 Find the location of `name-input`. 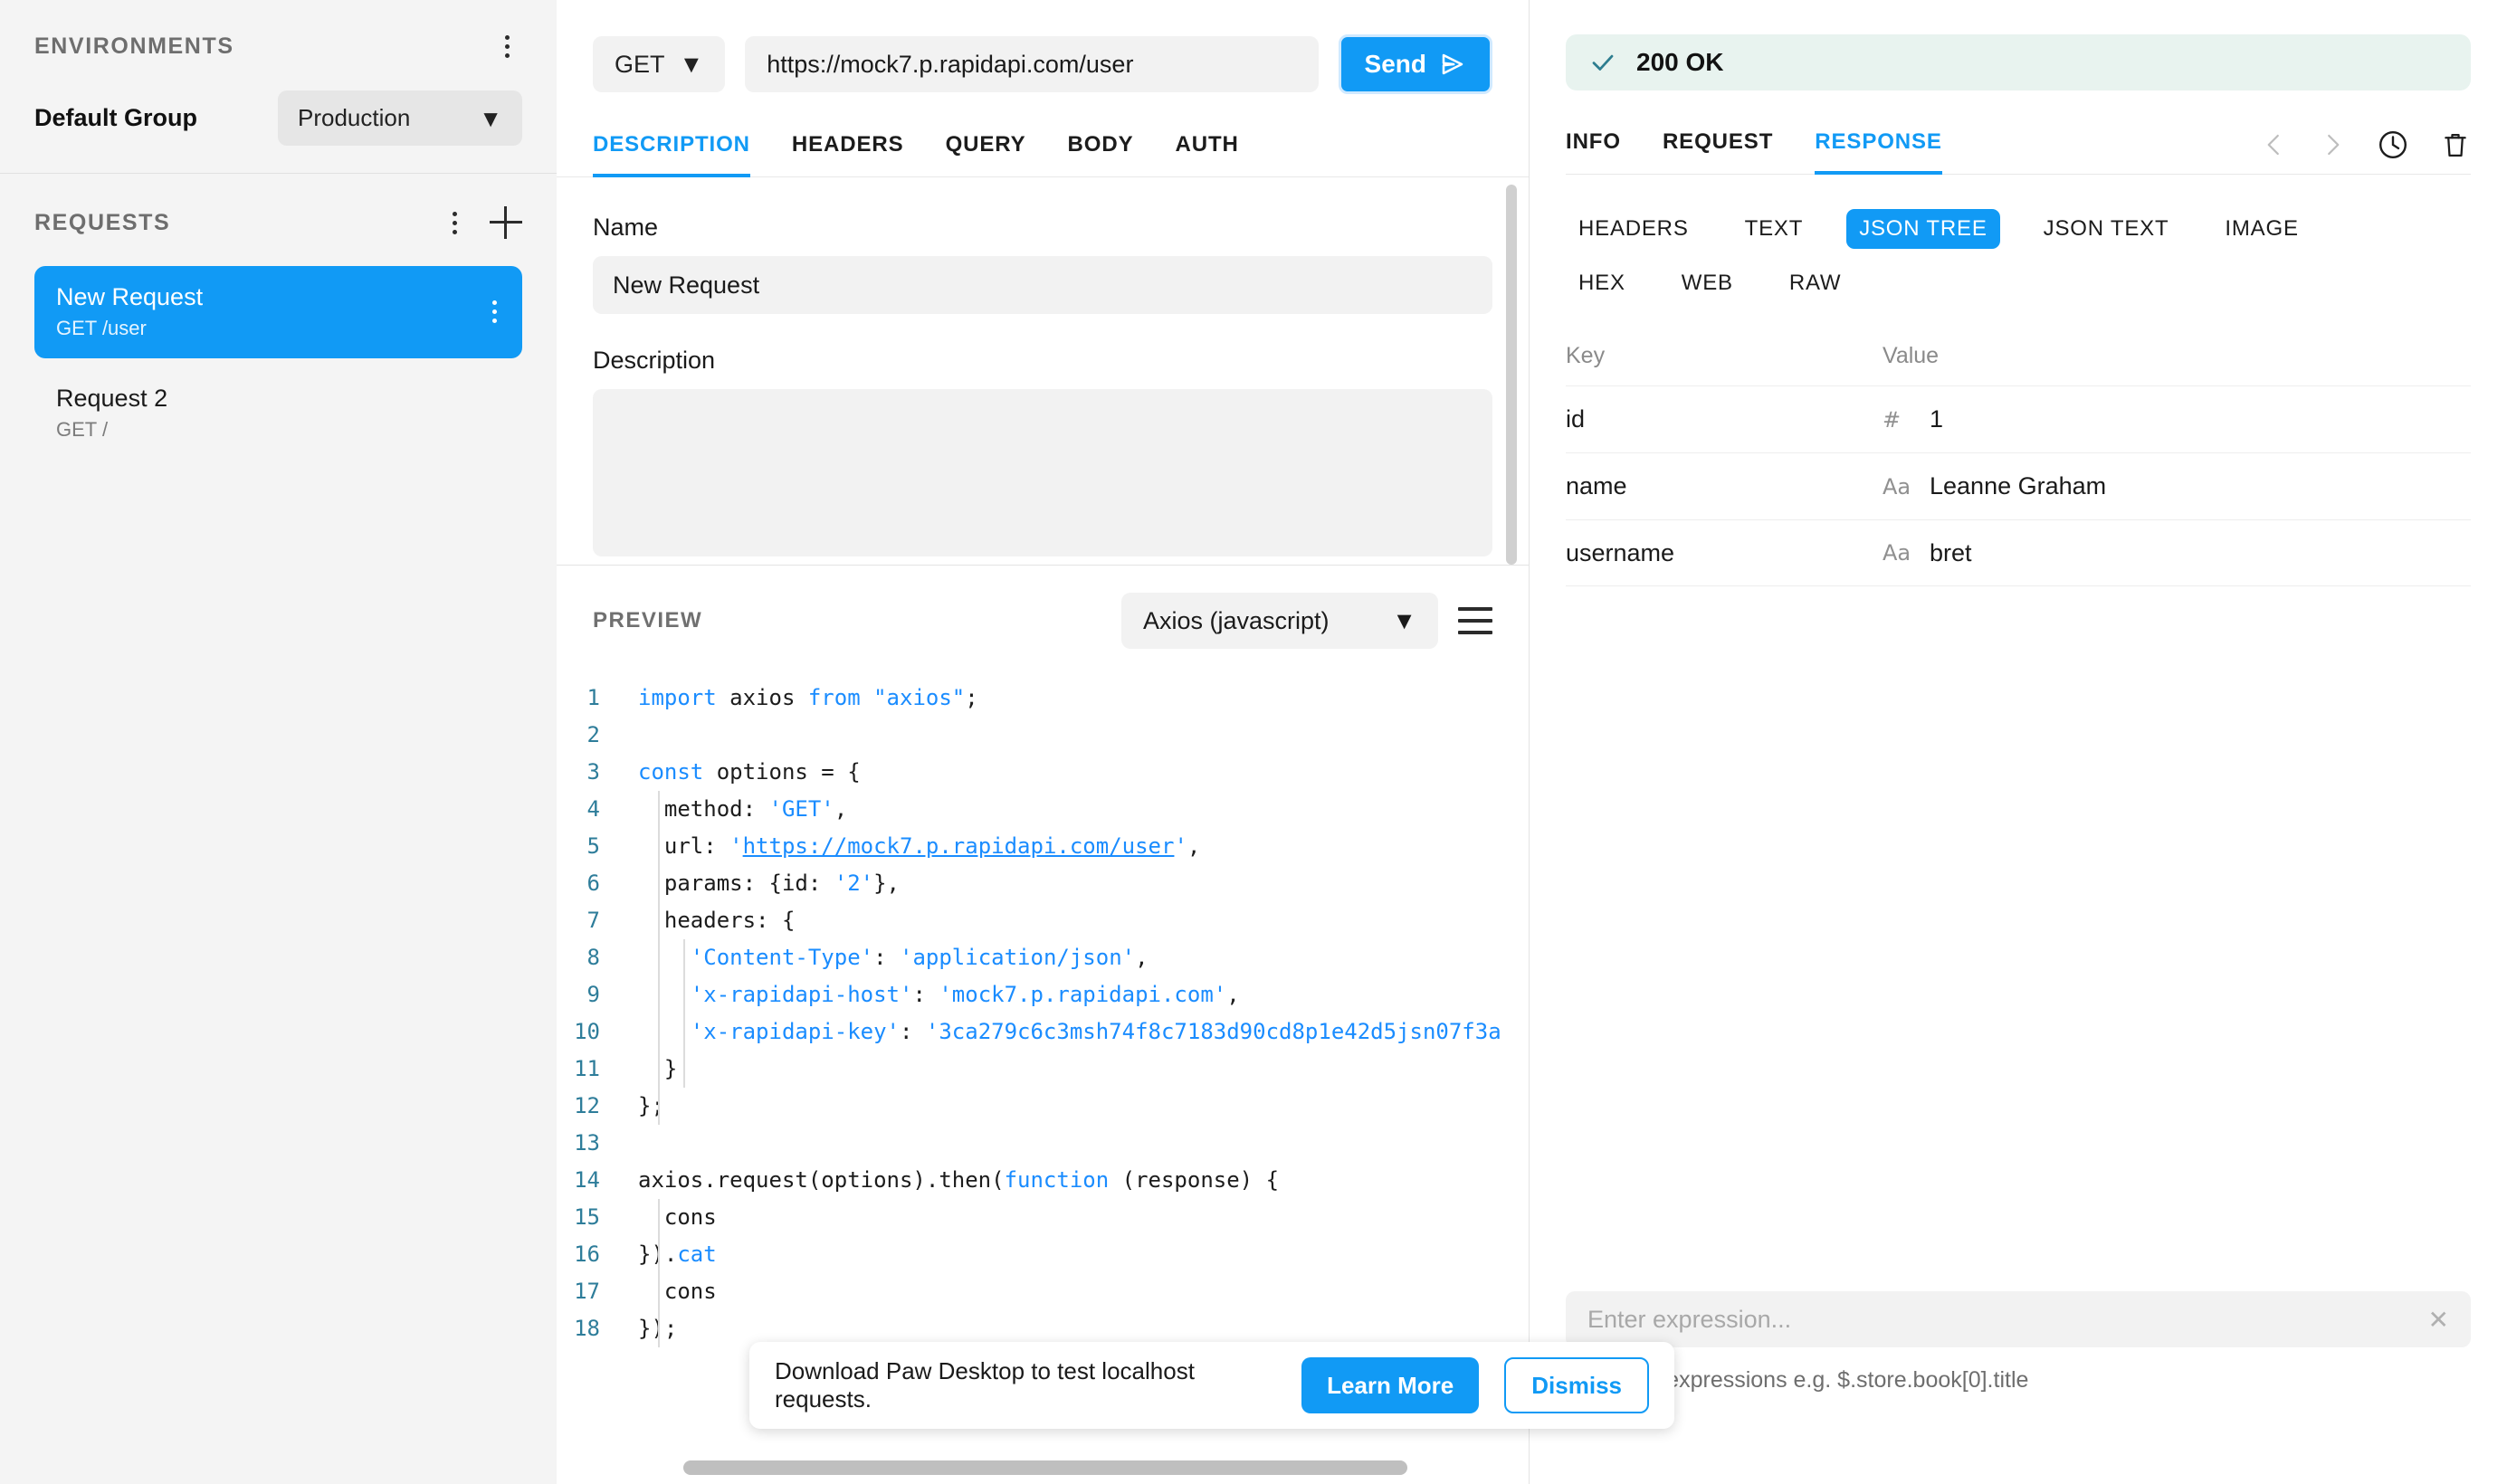

name-input is located at coordinates (1042, 285).